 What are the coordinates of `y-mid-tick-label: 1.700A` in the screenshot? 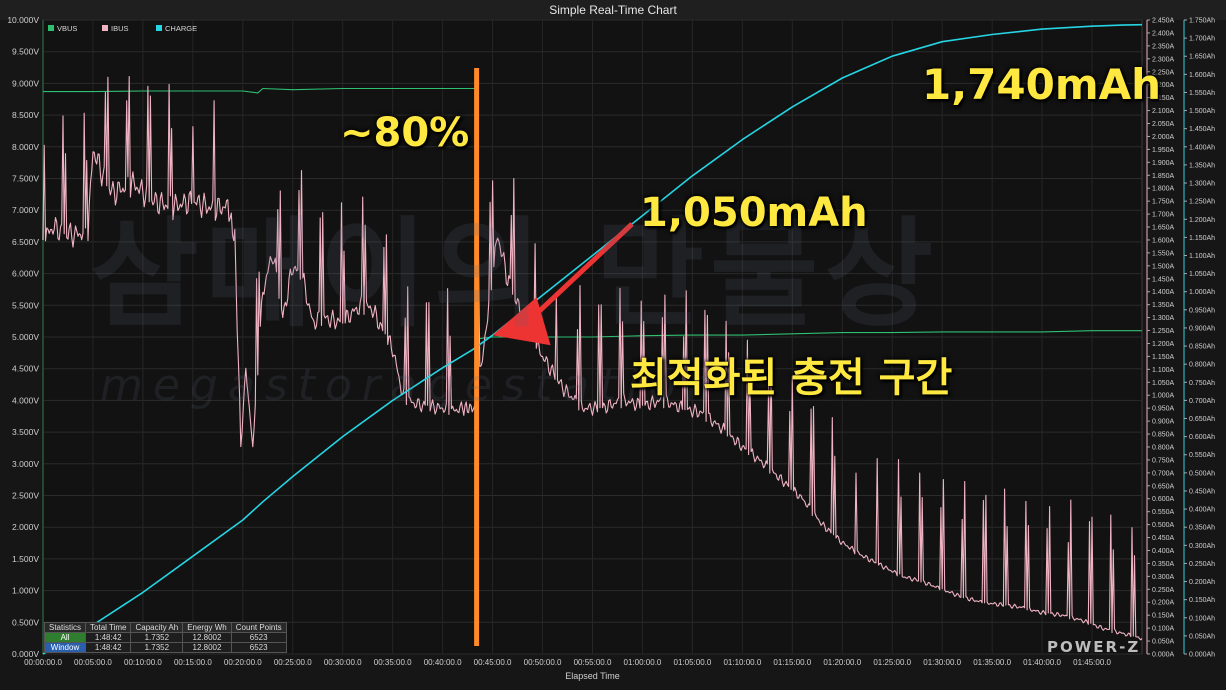 It's located at (1163, 215).